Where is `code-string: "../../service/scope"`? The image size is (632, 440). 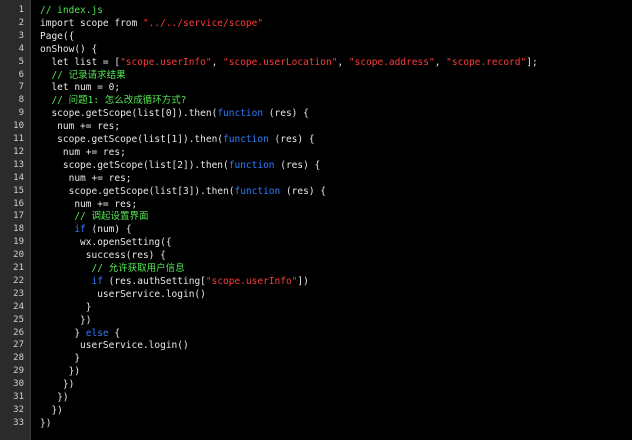 code-string: "../../service/scope" is located at coordinates (203, 23).